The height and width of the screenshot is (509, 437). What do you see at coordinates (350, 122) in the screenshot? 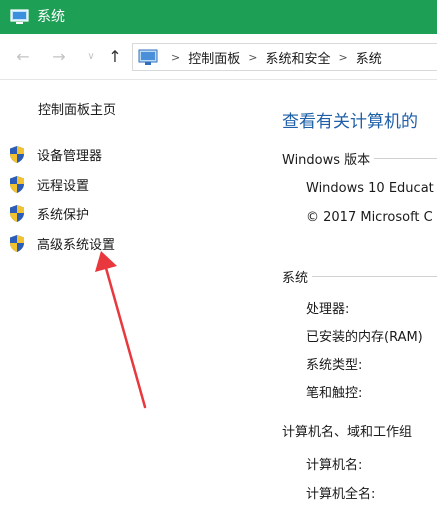
I see `page-title: 查看有关计算机的` at bounding box center [350, 122].